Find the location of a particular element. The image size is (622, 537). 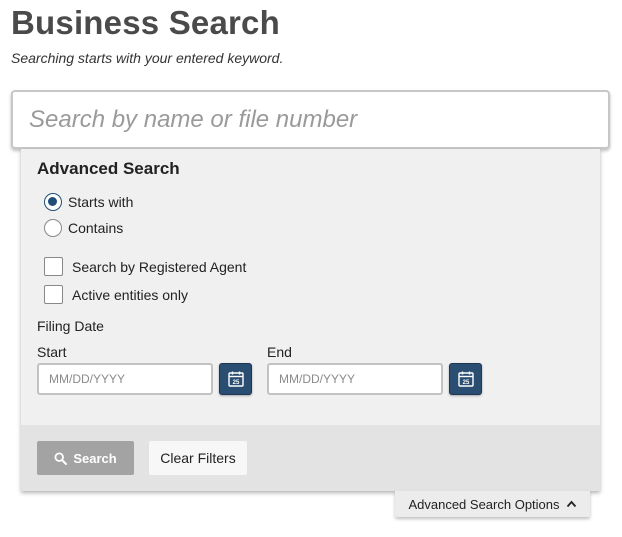

clear-filters-label: Clear Filters is located at coordinates (198, 458).